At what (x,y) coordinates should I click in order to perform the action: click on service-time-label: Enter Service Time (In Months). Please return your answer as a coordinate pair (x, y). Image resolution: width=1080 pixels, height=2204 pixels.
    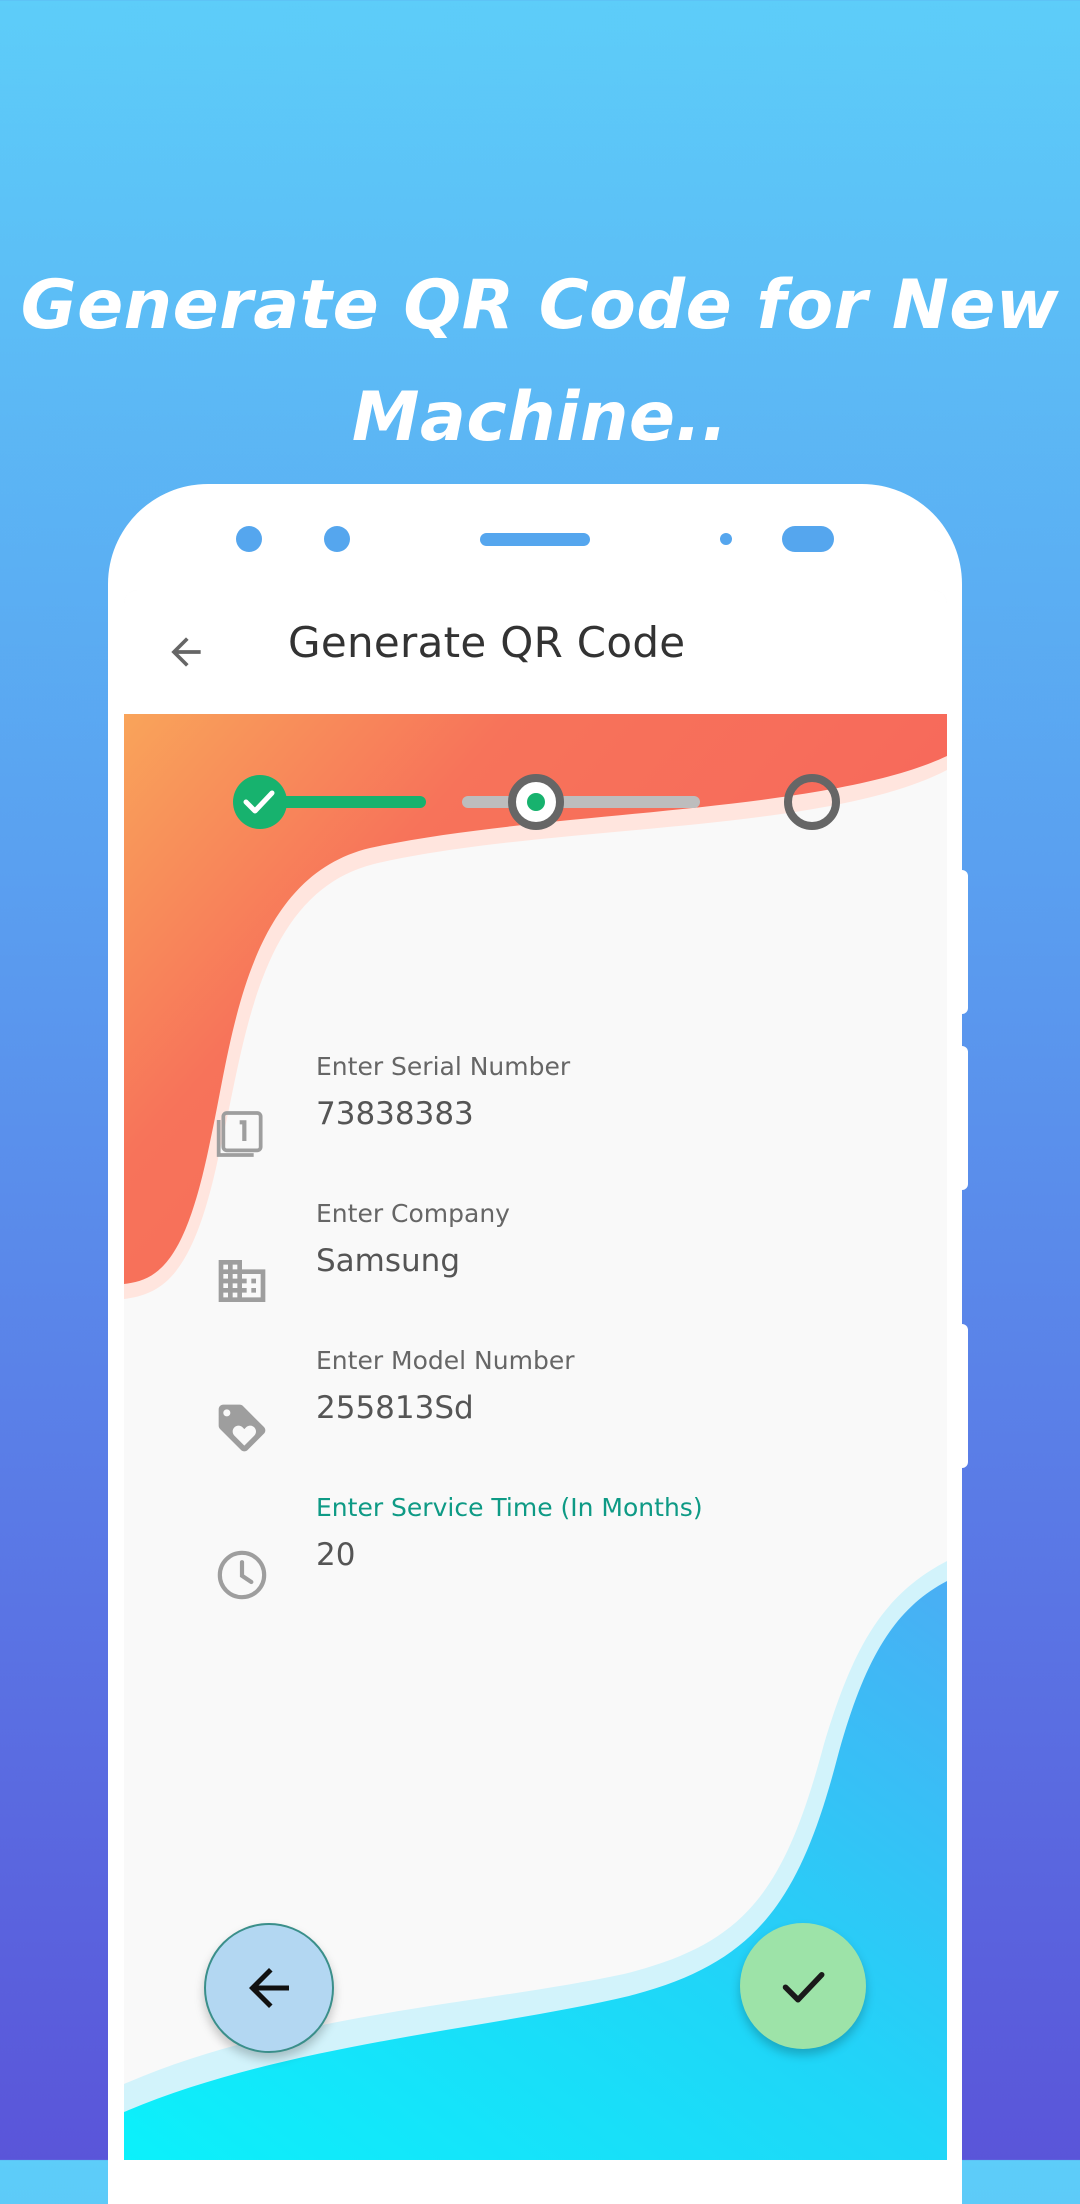
    Looking at the image, I should click on (509, 1507).